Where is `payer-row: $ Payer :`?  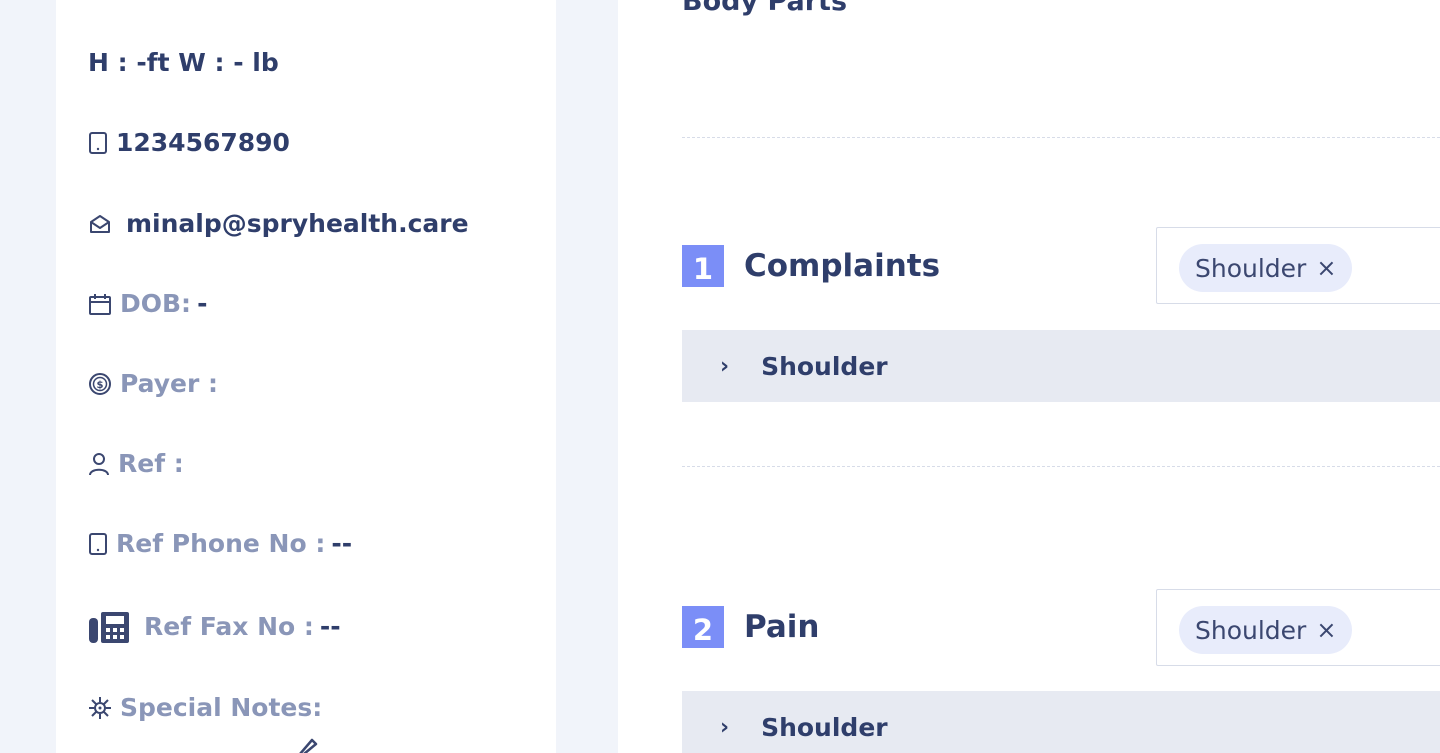
payer-row: $ Payer : is located at coordinates (153, 383).